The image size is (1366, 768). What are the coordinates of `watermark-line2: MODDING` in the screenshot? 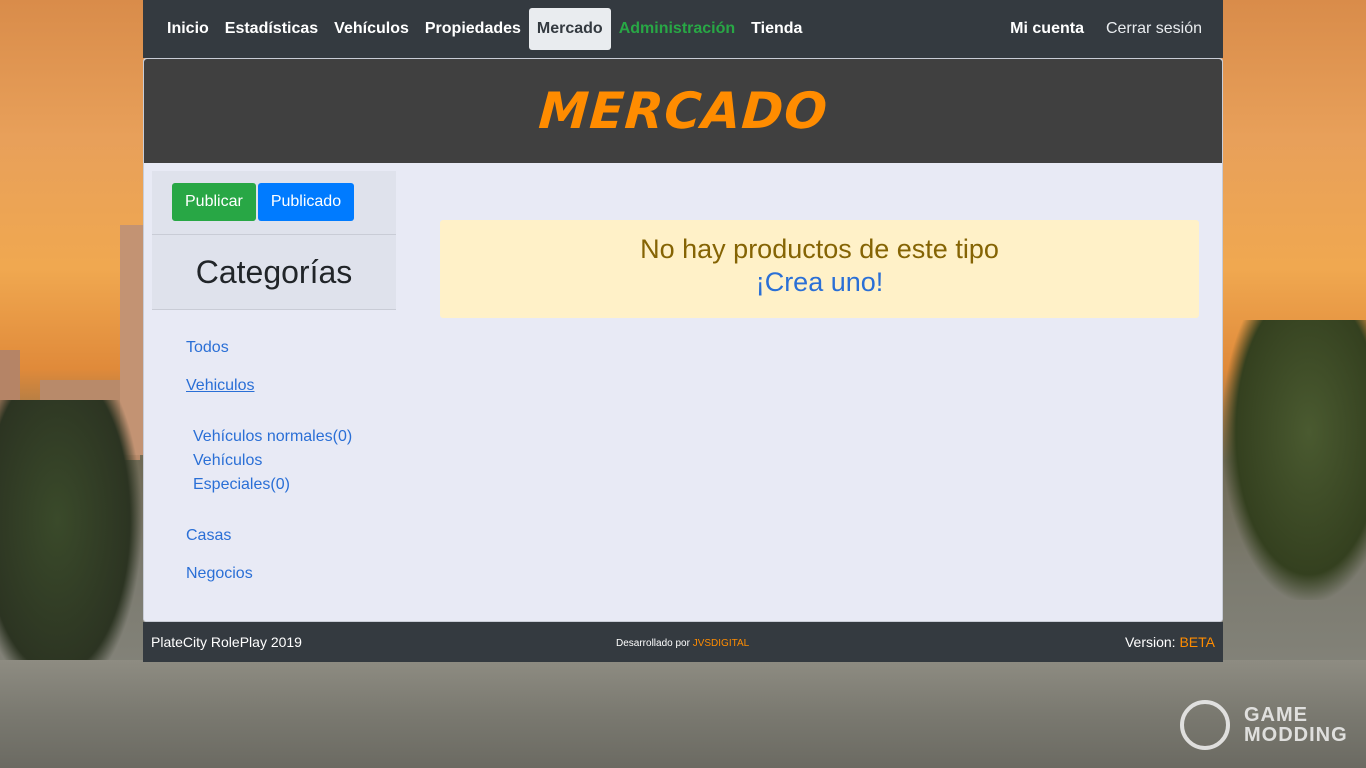 It's located at (1296, 735).